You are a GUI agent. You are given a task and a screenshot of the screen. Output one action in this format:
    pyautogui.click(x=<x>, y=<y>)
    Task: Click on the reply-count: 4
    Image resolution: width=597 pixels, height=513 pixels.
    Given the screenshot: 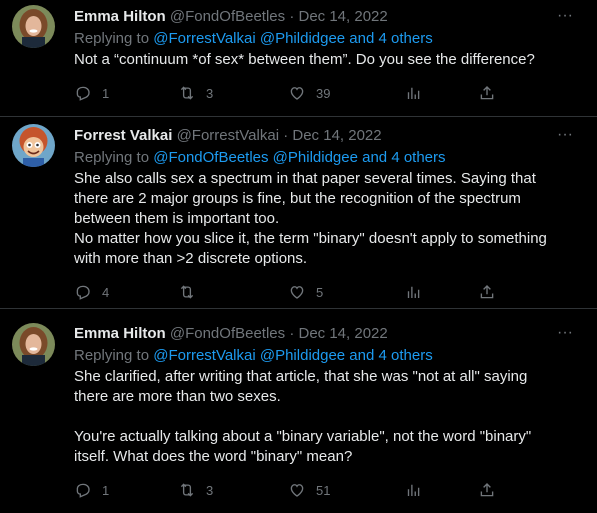 What is the action you would take?
    pyautogui.click(x=106, y=292)
    